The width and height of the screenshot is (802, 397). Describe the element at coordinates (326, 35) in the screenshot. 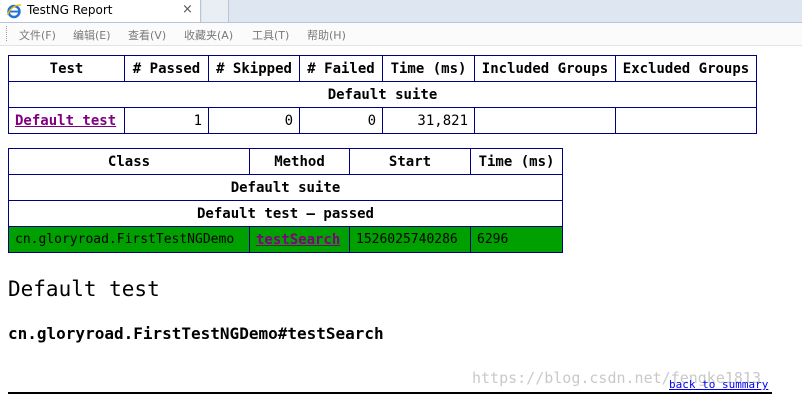

I see `menu-help: 帮助(H)` at that location.